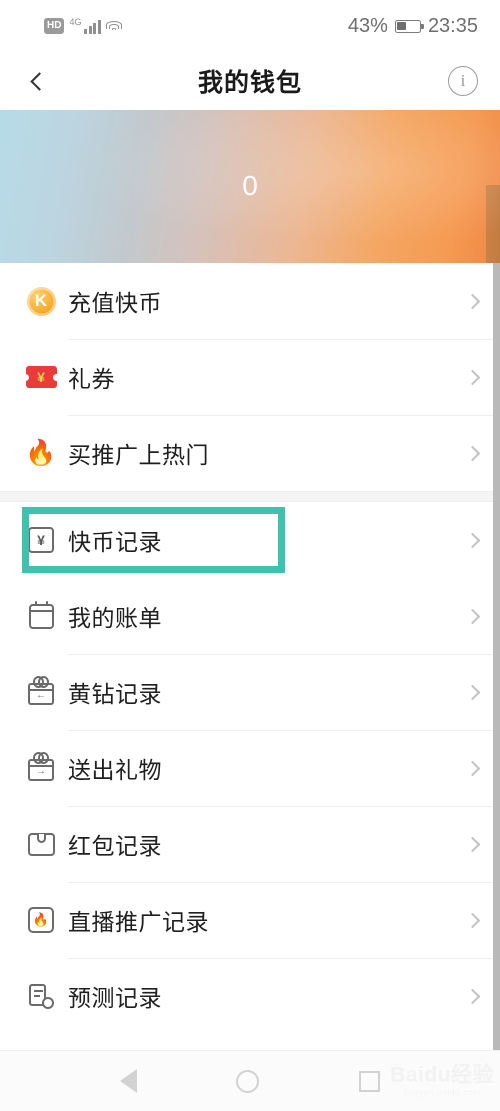  Describe the element at coordinates (250, 920) in the screenshot. I see `list-item-live-promotion-records: 🔥 直播推广记录` at that location.